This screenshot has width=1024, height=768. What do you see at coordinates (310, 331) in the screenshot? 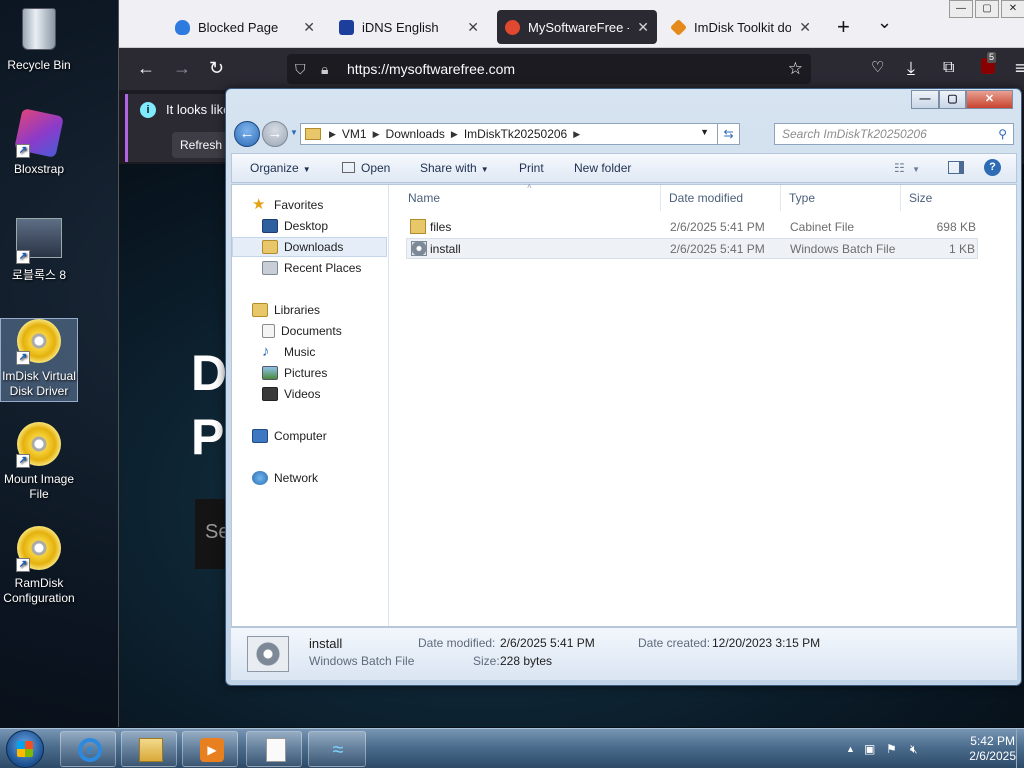
I see `nav-documents: Documents` at bounding box center [310, 331].